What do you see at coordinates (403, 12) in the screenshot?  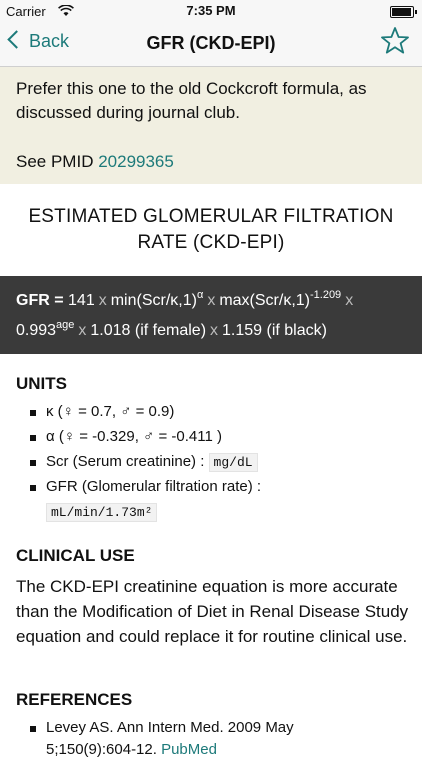 I see `battery-icon` at bounding box center [403, 12].